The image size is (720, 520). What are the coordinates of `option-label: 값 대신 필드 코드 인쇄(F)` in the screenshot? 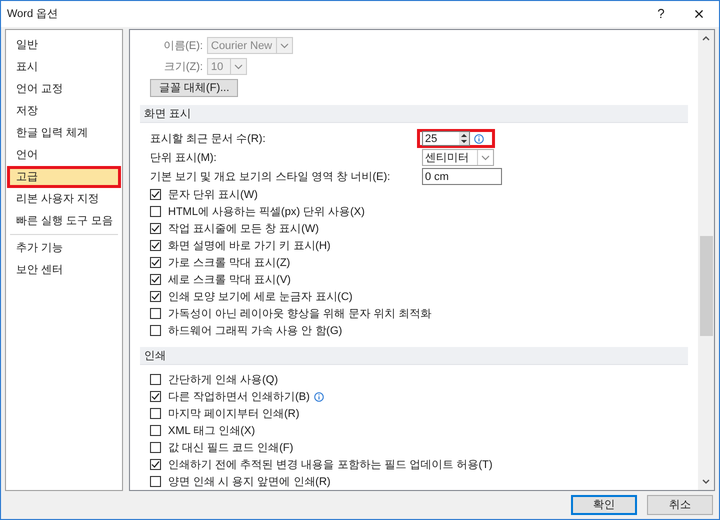 It's located at (231, 447).